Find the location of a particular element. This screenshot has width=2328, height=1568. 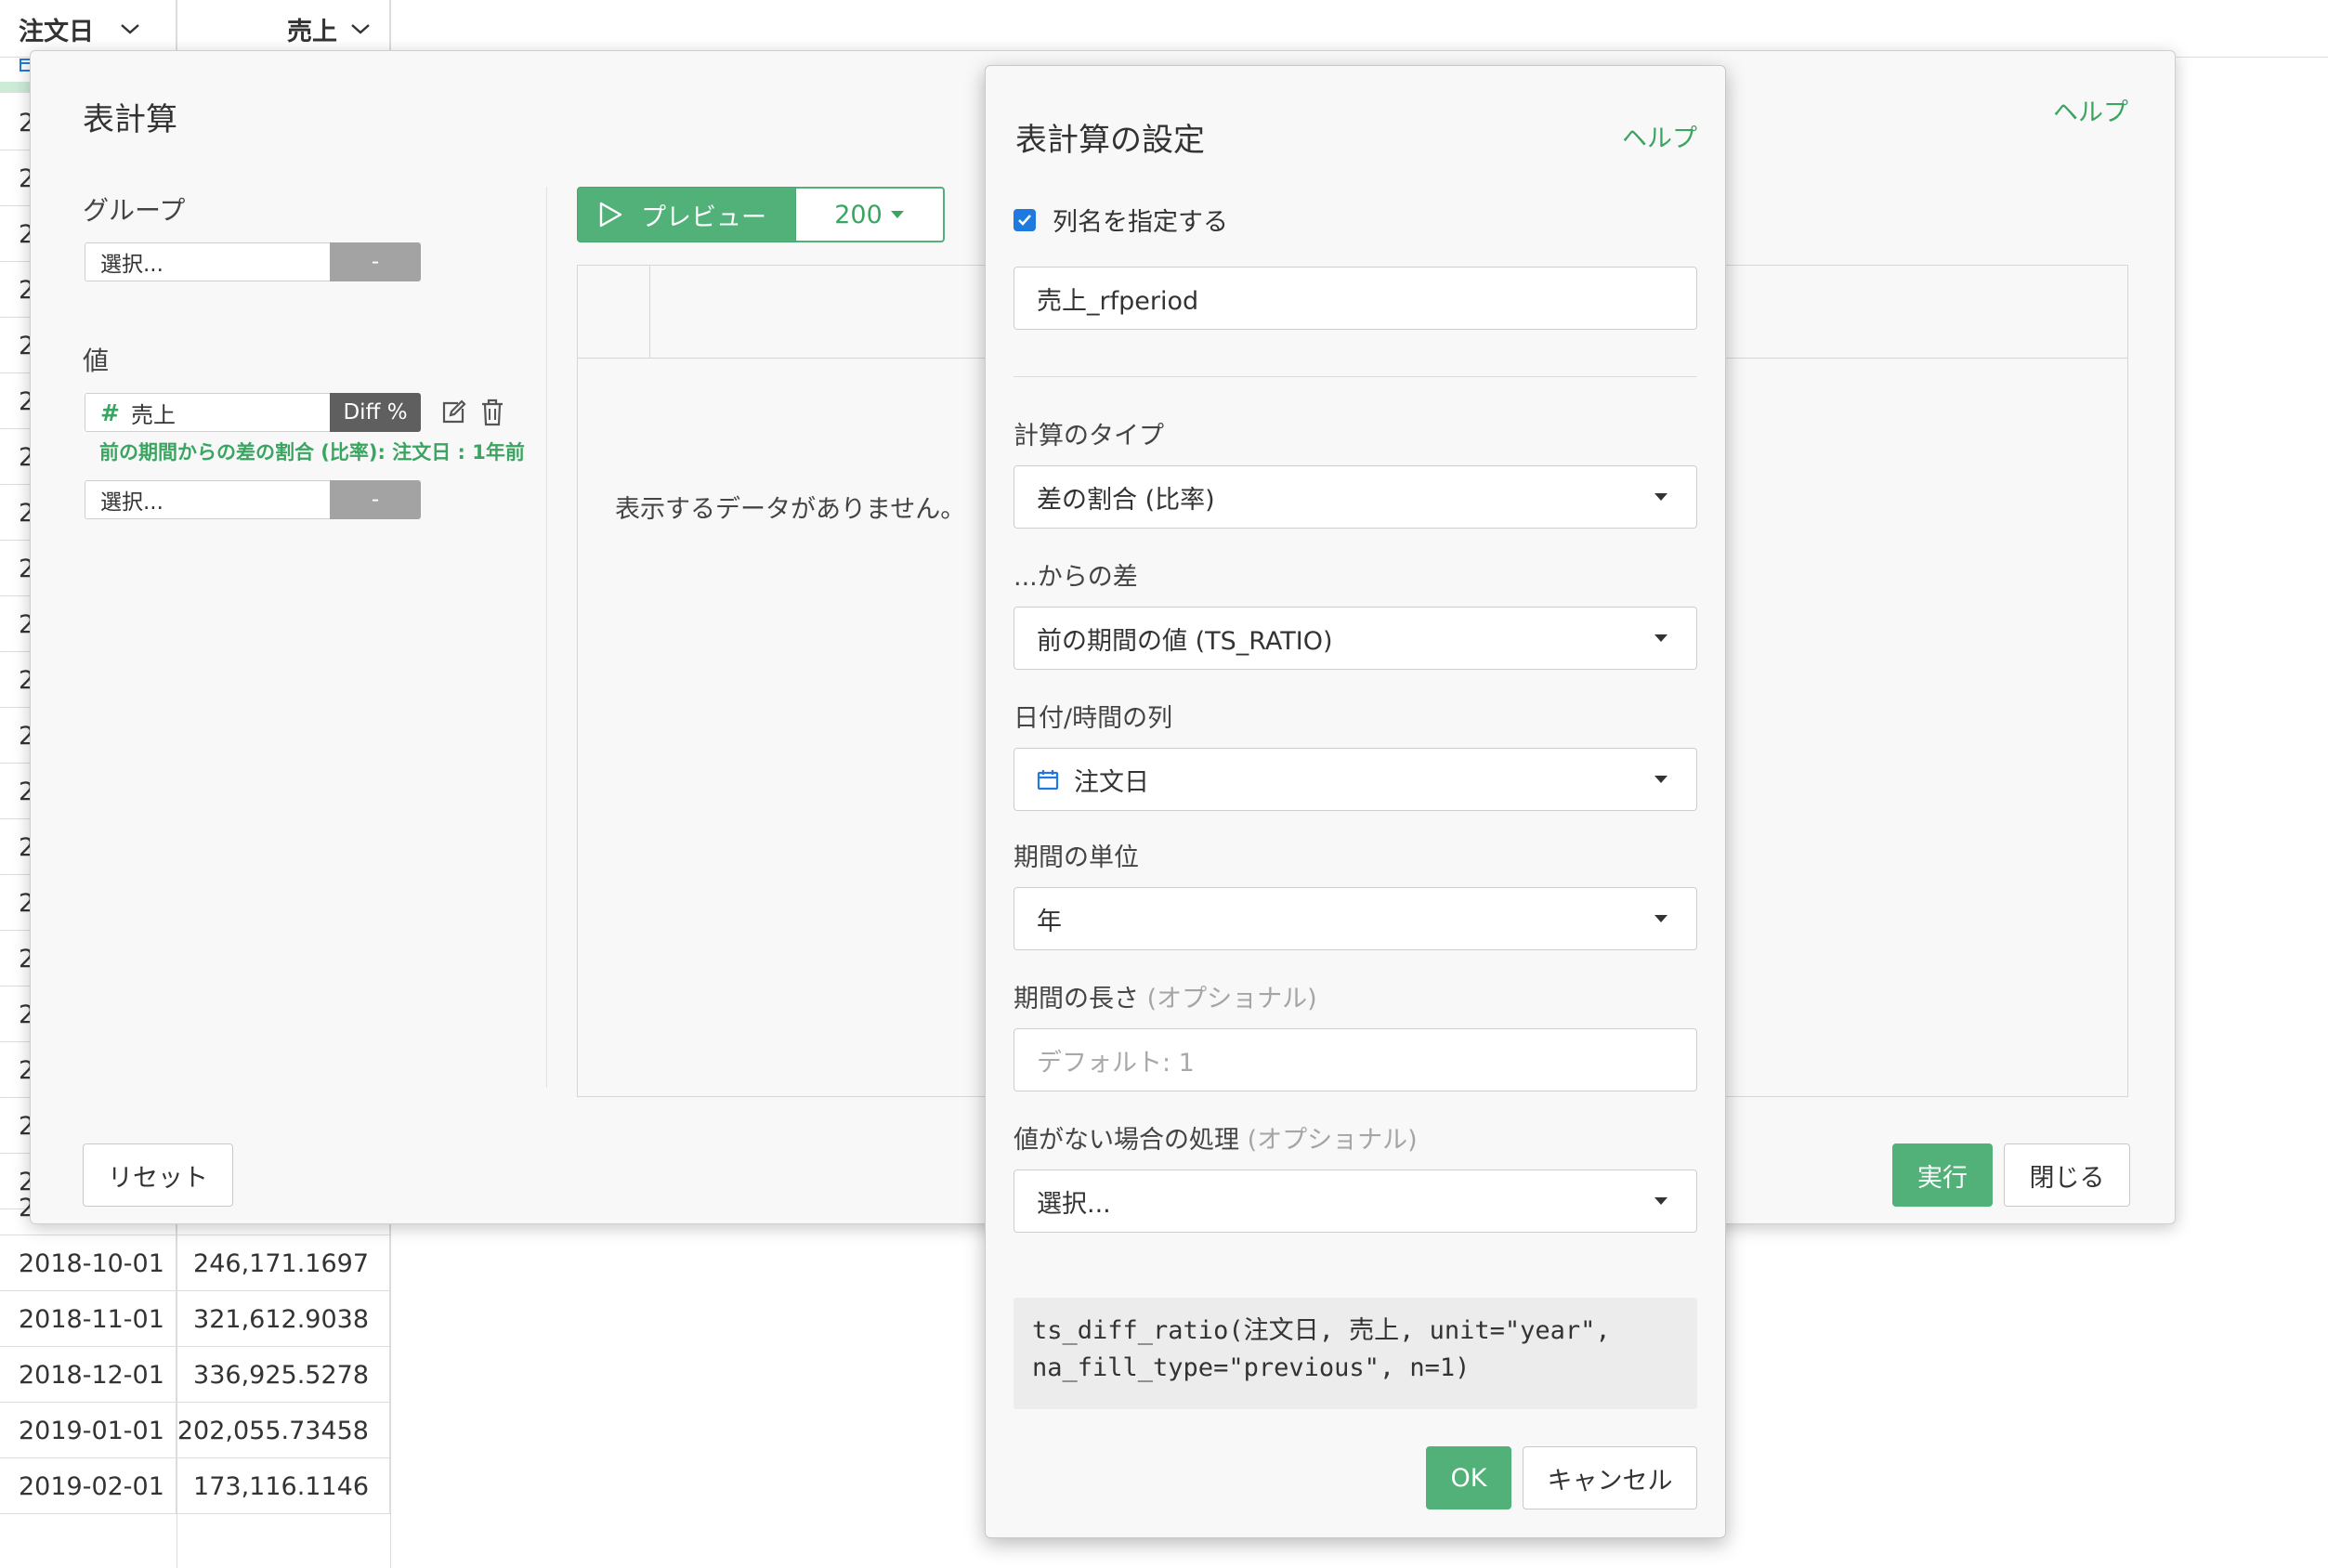

order-date-cell: 2018-10-01 is located at coordinates (88, 1263).